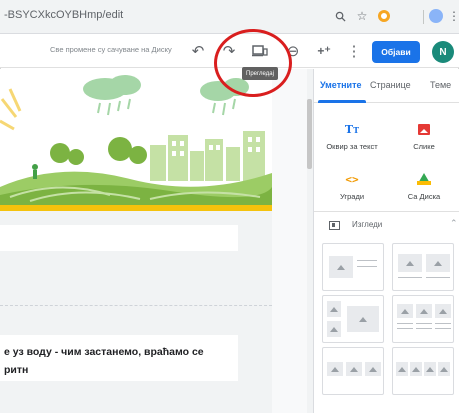 This screenshot has width=459, height=413. What do you see at coordinates (324, 51) in the screenshot?
I see `share-icon: +⁺` at bounding box center [324, 51].